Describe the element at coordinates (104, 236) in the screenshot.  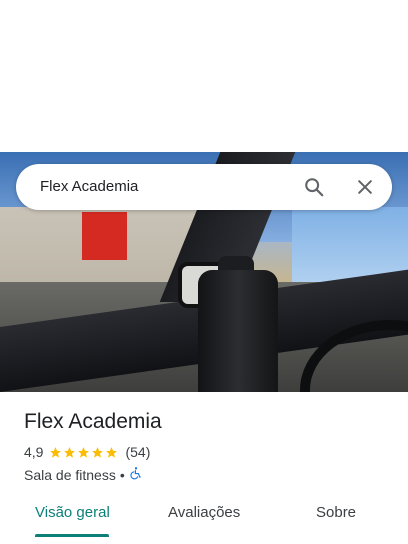
I see `photo-red-door` at that location.